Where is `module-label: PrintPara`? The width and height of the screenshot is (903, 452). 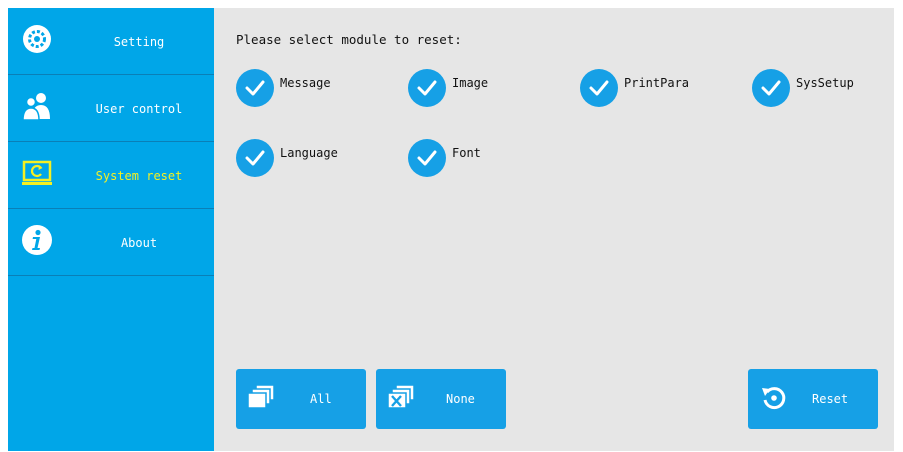
module-label: PrintPara is located at coordinates (657, 83).